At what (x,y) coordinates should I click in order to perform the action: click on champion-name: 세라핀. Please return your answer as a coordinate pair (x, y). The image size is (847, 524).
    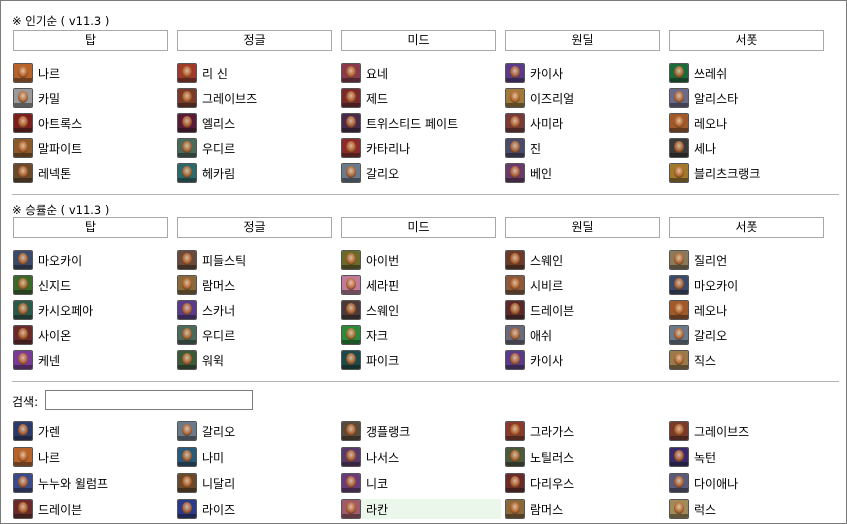
    Looking at the image, I should click on (383, 286).